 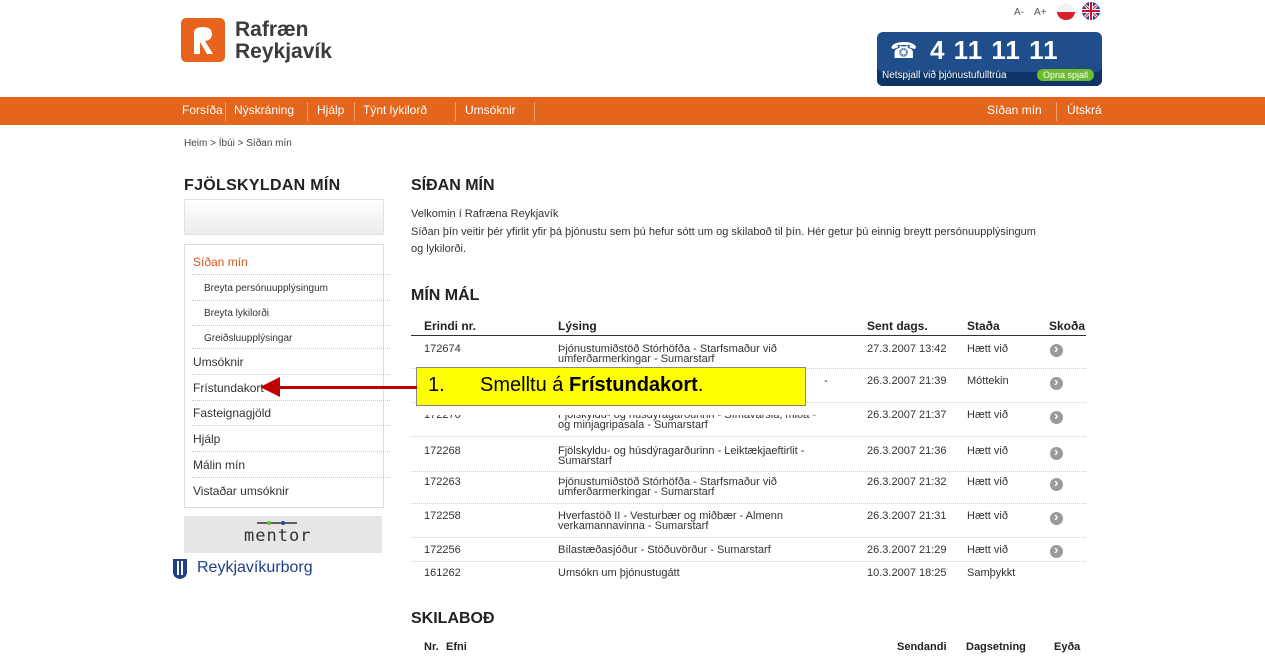 I want to click on welcome-text: Velkomin í Rafræna Reykjavík, so click(x=485, y=214).